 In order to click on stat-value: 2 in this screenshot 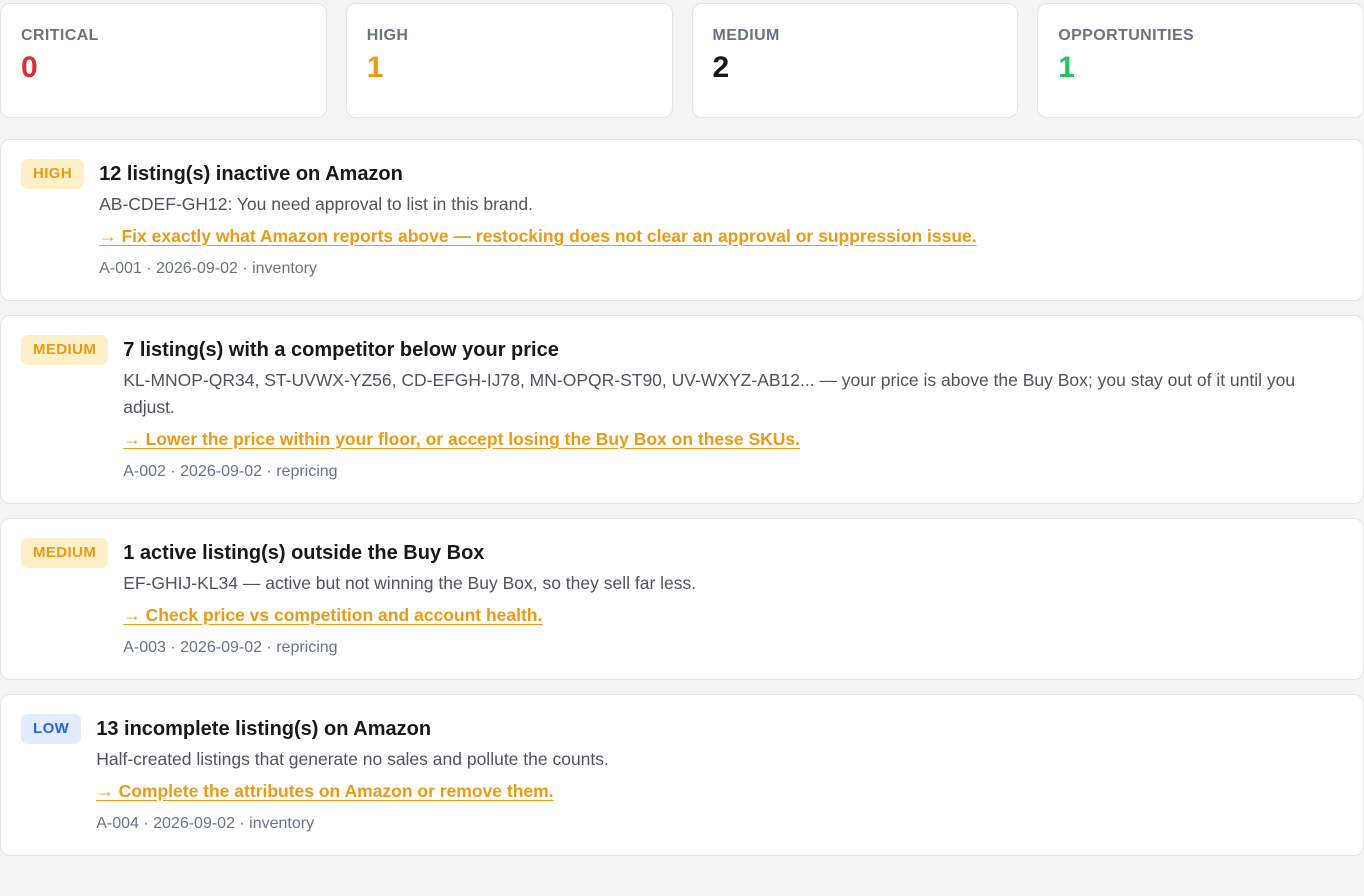, I will do `click(721, 67)`.